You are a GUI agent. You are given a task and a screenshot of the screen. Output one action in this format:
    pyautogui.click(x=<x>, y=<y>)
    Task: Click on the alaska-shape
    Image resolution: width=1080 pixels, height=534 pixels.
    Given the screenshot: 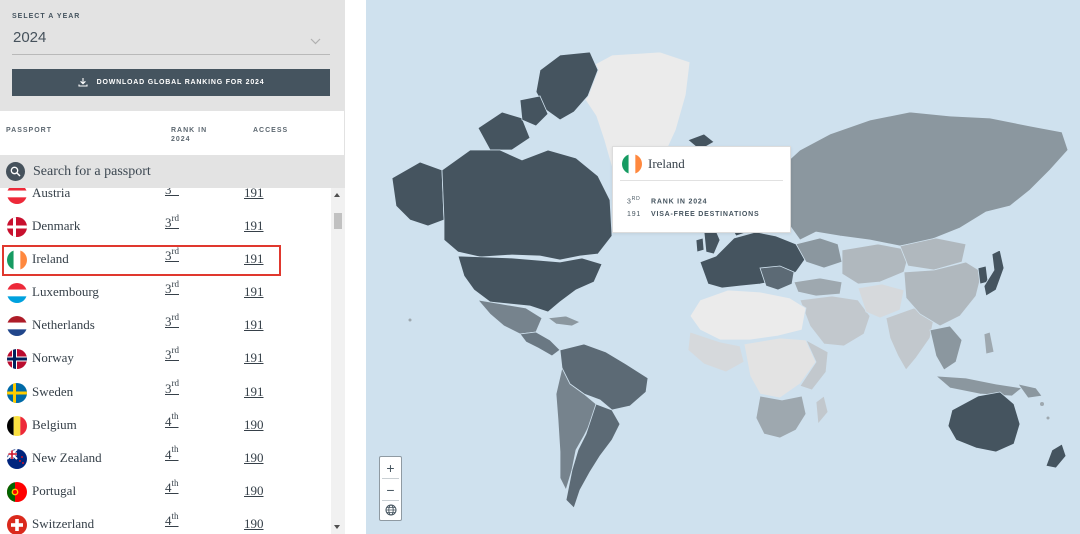 What is the action you would take?
    pyautogui.click(x=418, y=194)
    